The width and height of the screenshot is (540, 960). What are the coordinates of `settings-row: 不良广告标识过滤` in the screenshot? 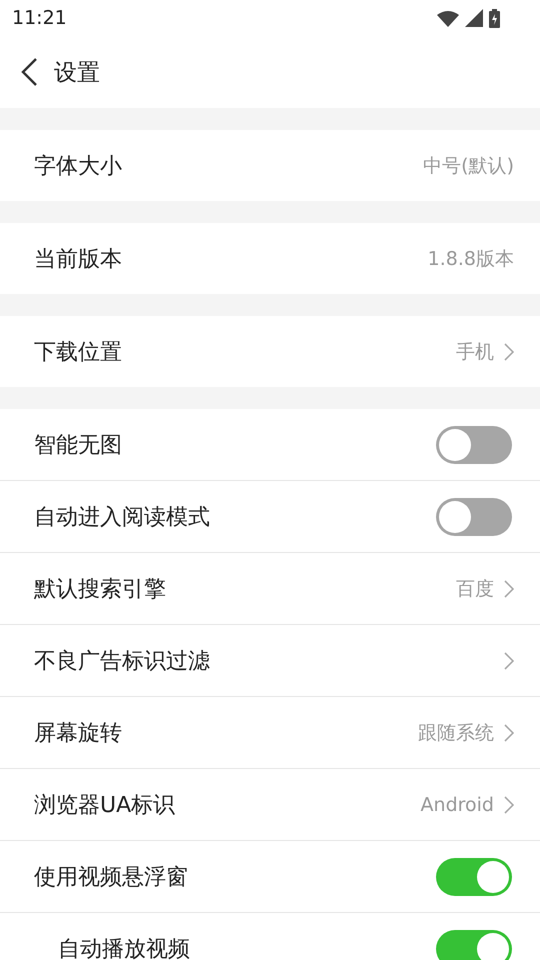 It's located at (270, 660).